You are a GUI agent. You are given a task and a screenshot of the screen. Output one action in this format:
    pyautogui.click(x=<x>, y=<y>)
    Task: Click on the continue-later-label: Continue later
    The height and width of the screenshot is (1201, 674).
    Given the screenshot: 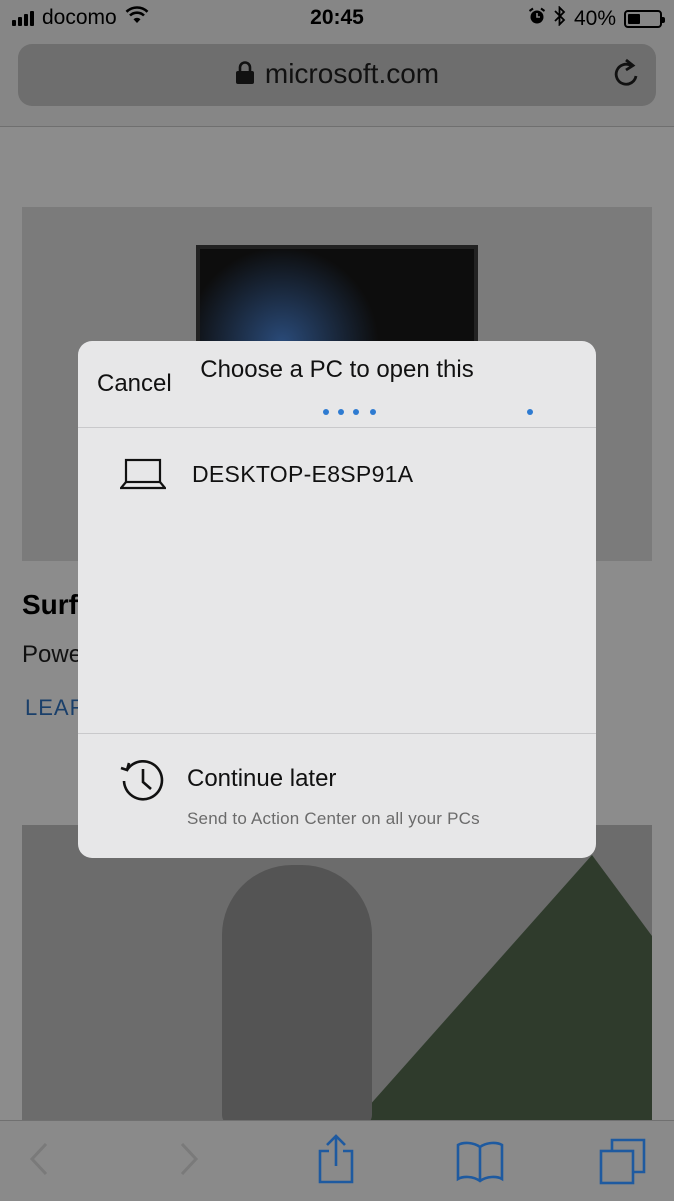 What is the action you would take?
    pyautogui.click(x=262, y=778)
    